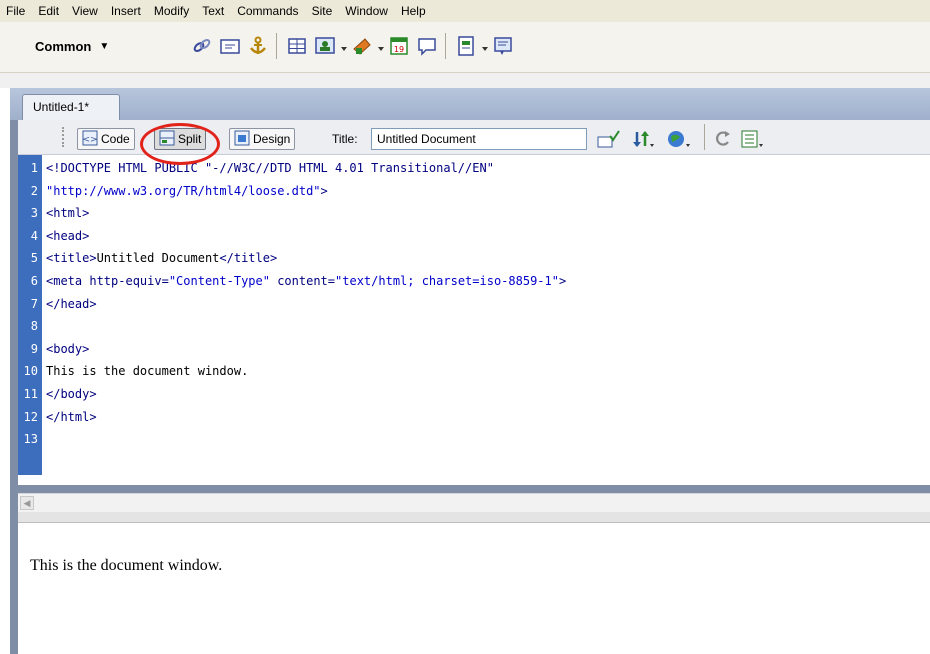 Image resolution: width=930 pixels, height=654 pixels. What do you see at coordinates (503, 46) in the screenshot?
I see `tag-chooser-icon` at bounding box center [503, 46].